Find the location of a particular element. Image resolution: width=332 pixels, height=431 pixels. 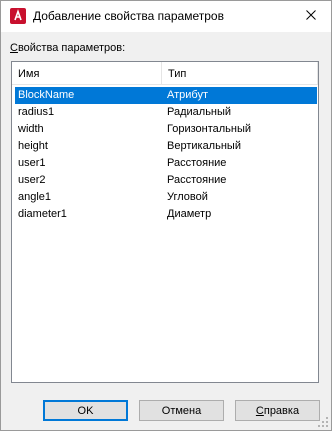

list-item: angle1 Угловой is located at coordinates (166, 197).